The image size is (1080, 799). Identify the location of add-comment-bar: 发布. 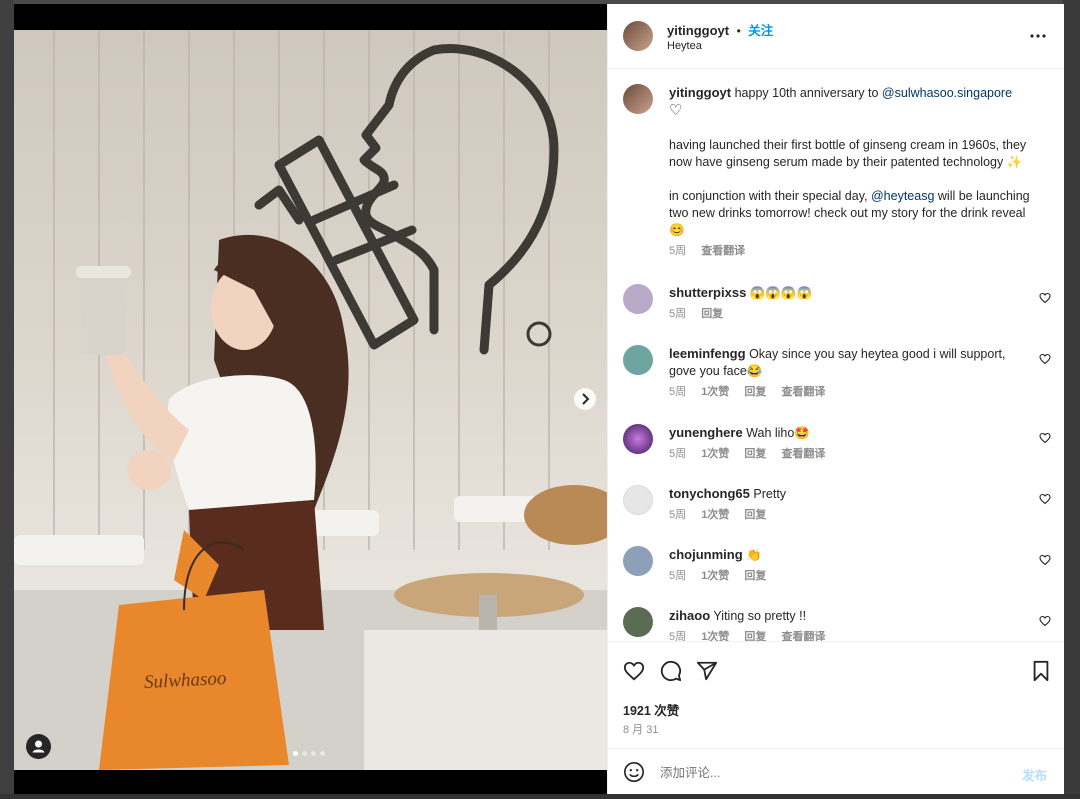
(836, 771).